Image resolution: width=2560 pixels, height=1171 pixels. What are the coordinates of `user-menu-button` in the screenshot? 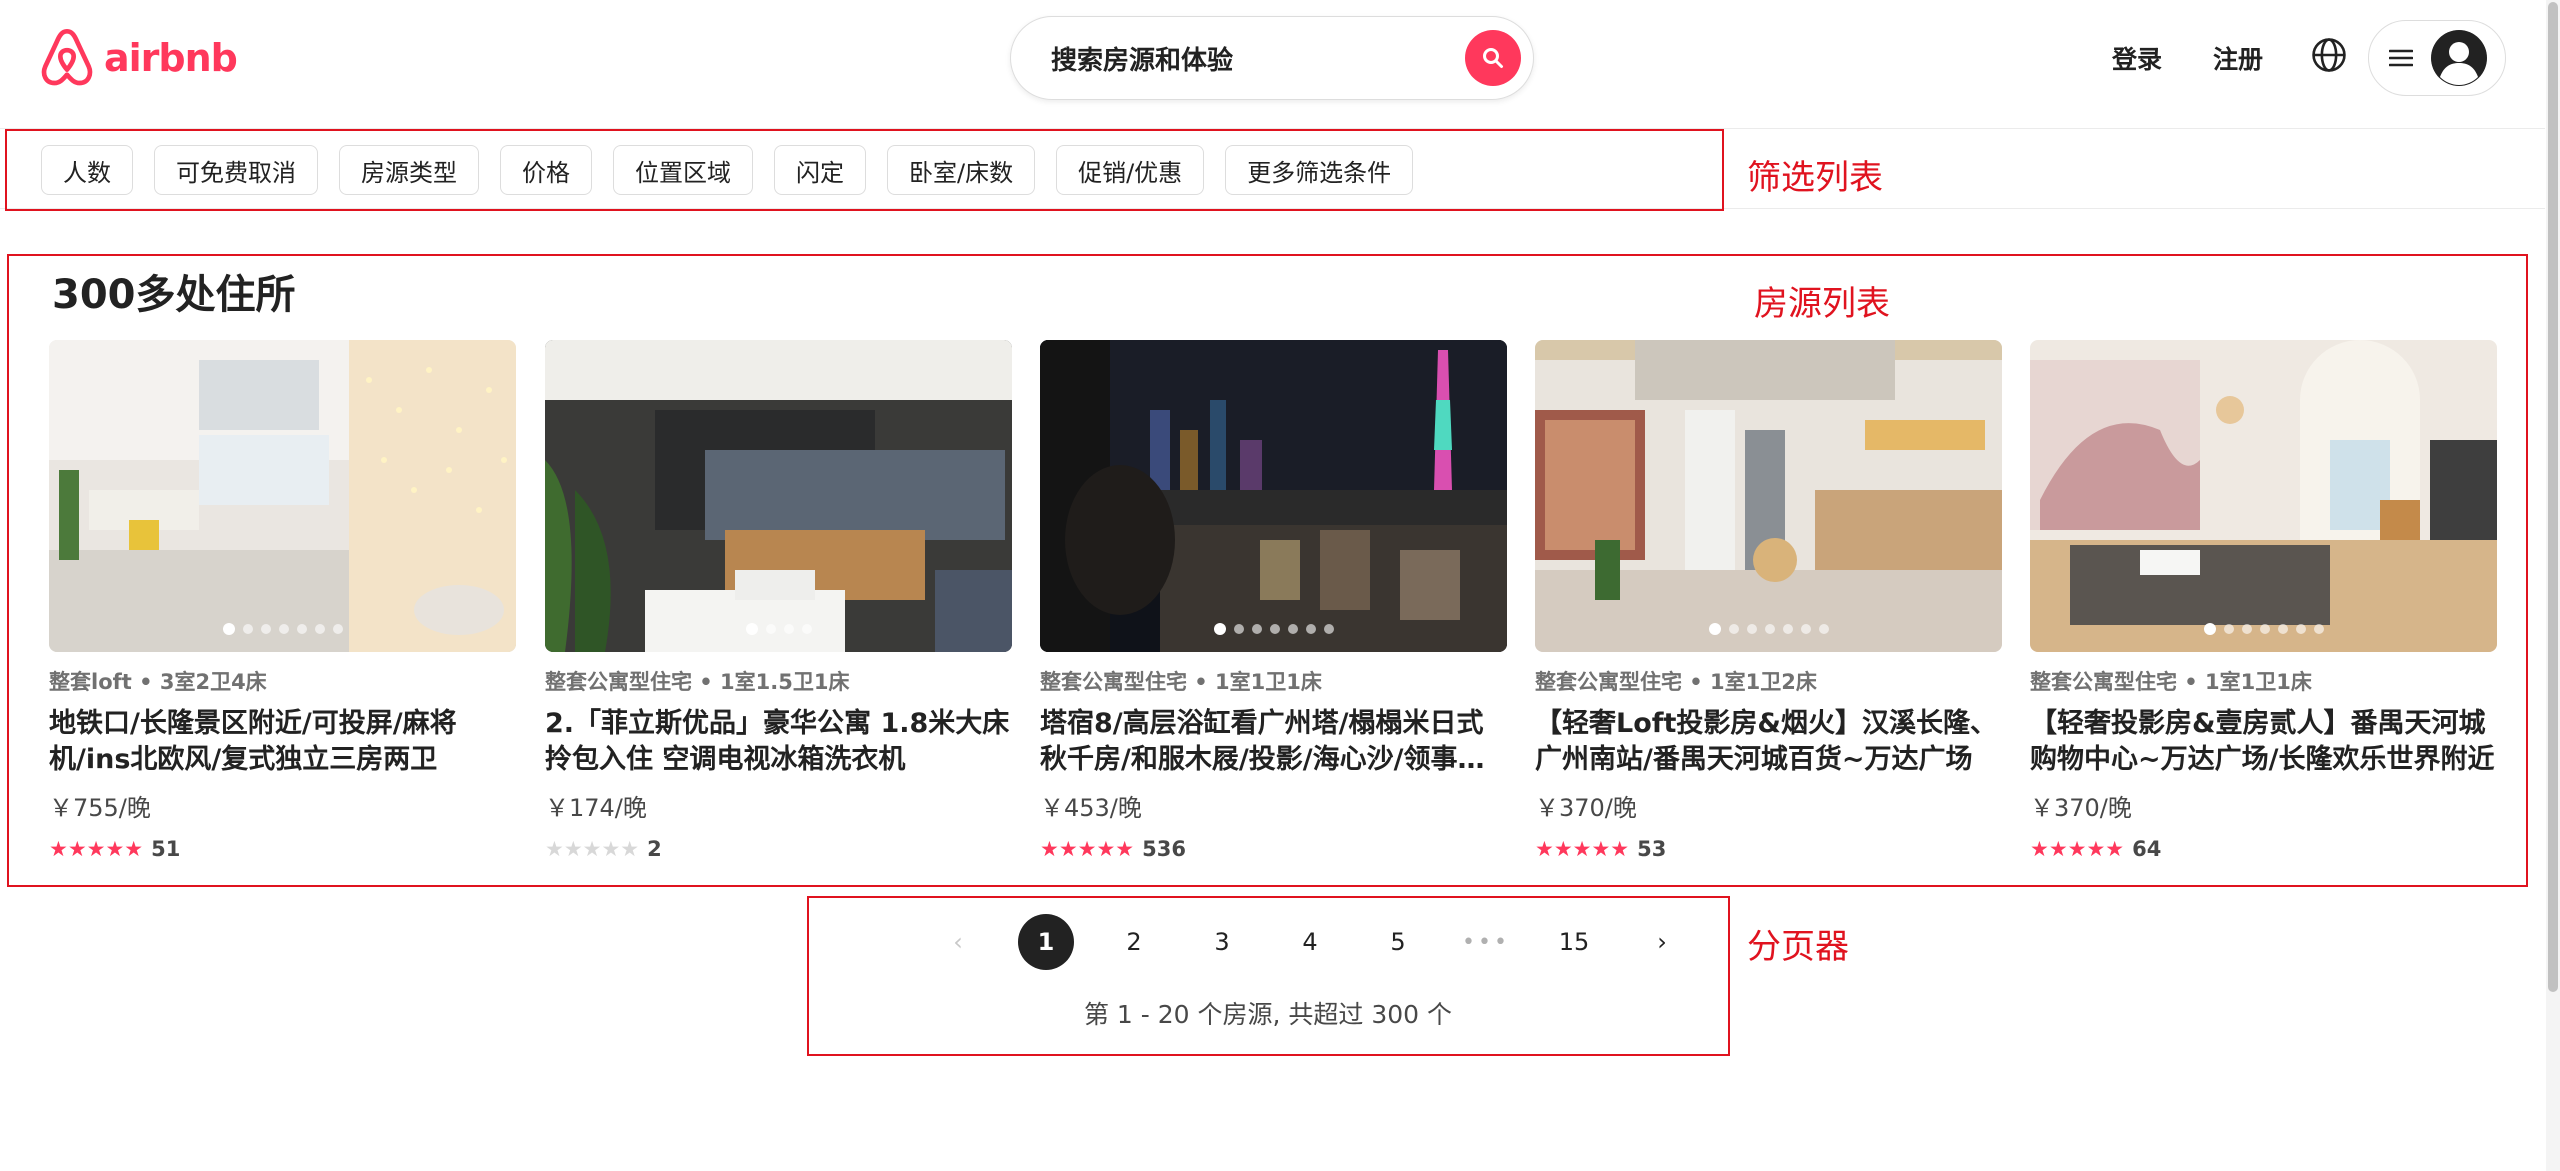 It's located at (2437, 58).